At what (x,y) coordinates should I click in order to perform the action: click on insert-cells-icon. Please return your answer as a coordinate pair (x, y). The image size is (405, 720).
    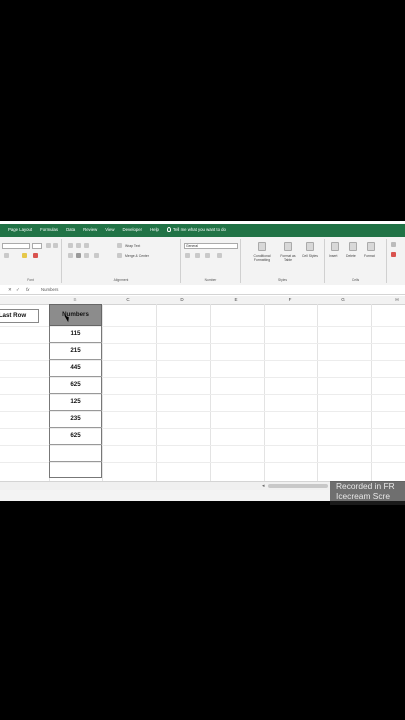
    Looking at the image, I should click on (335, 246).